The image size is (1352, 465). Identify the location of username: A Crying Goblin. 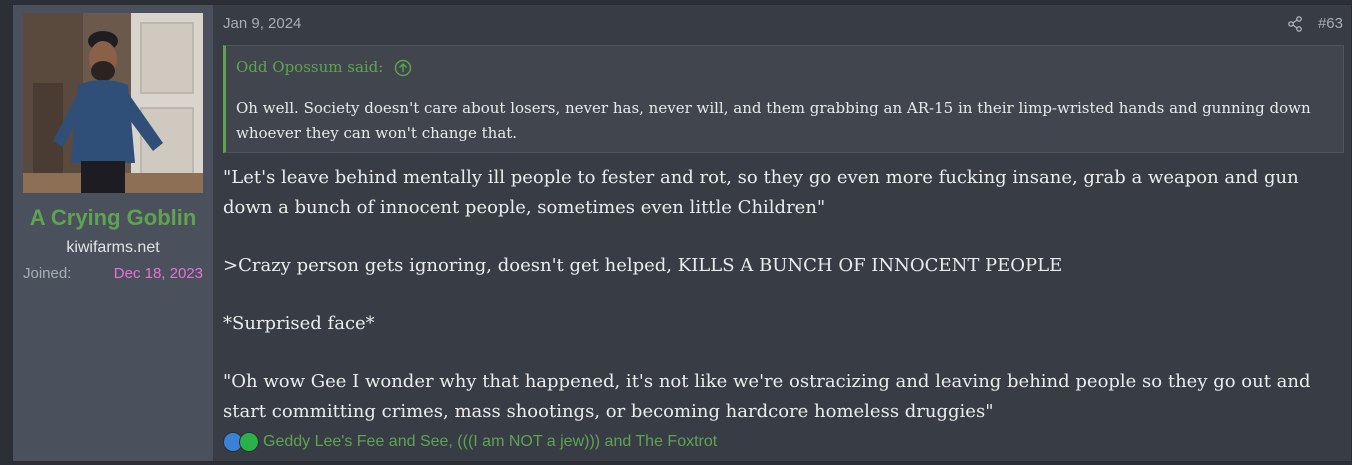
(113, 218).